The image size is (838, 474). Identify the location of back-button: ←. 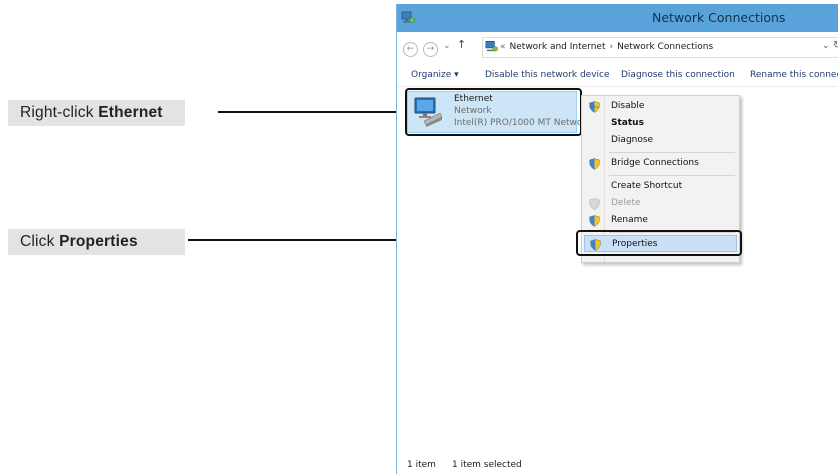
(410, 49).